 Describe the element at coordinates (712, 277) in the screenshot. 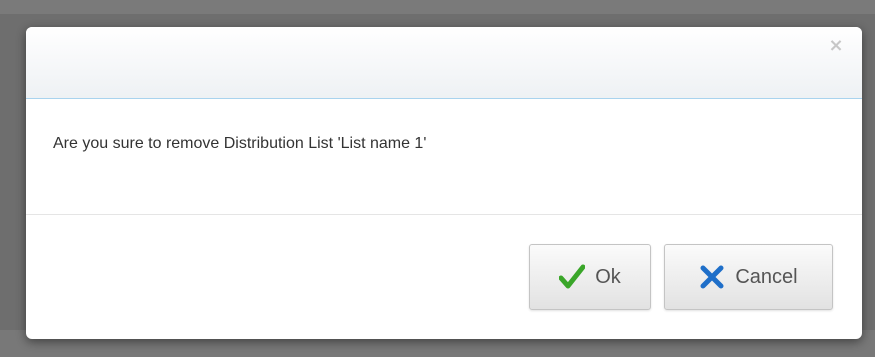

I see `x-mark-icon` at that location.